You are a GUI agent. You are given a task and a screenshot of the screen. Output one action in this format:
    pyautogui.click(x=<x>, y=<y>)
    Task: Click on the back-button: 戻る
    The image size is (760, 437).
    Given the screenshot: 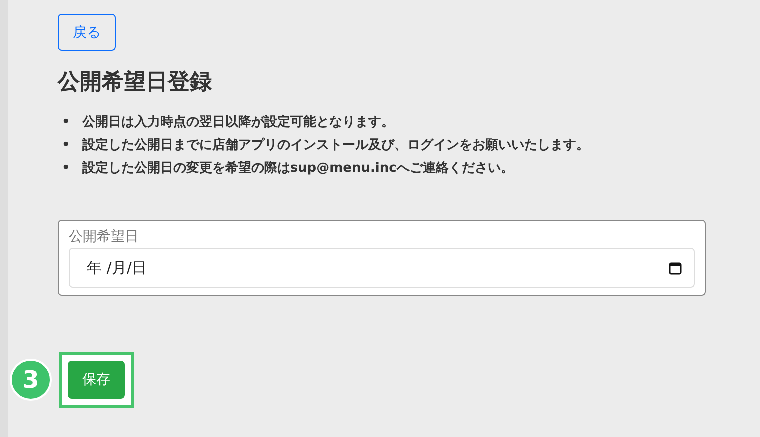 What is the action you would take?
    pyautogui.click(x=87, y=32)
    